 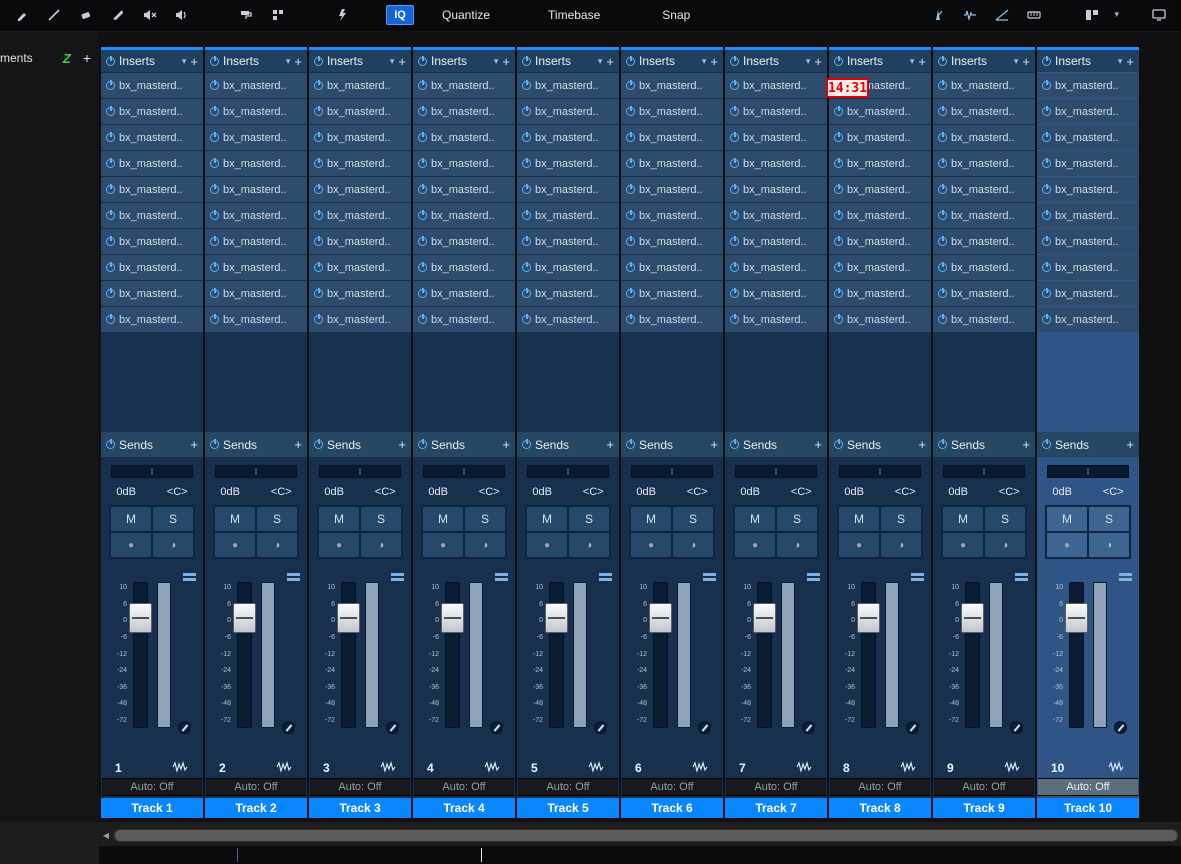 What do you see at coordinates (970, 15) in the screenshot?
I see `waveform-view-icon` at bounding box center [970, 15].